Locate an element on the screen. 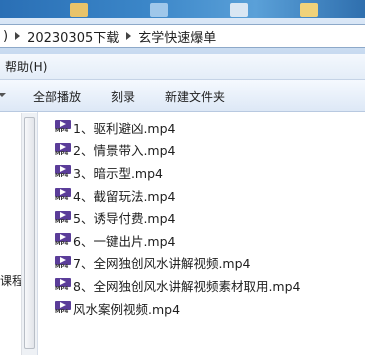 Image resolution: width=365 pixels, height=355 pixels. address-bar: ) 20230305下载 玄学快速爆单 is located at coordinates (182, 36).